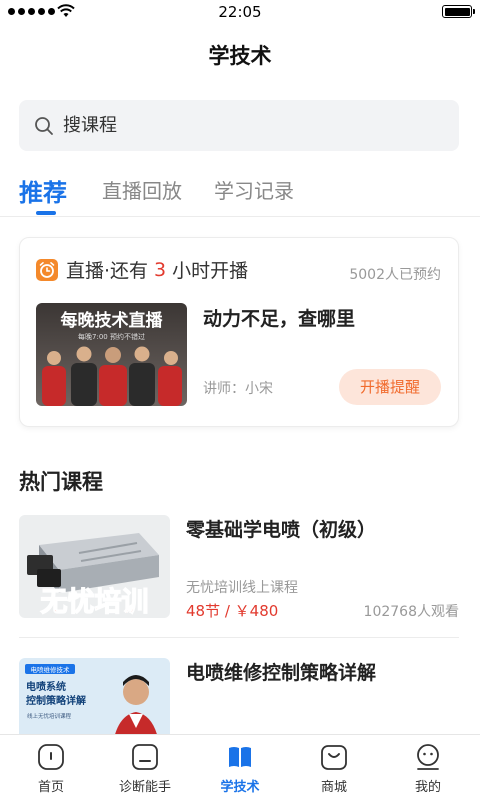 The height and width of the screenshot is (800, 480). I want to click on shop-icon, so click(334, 757).